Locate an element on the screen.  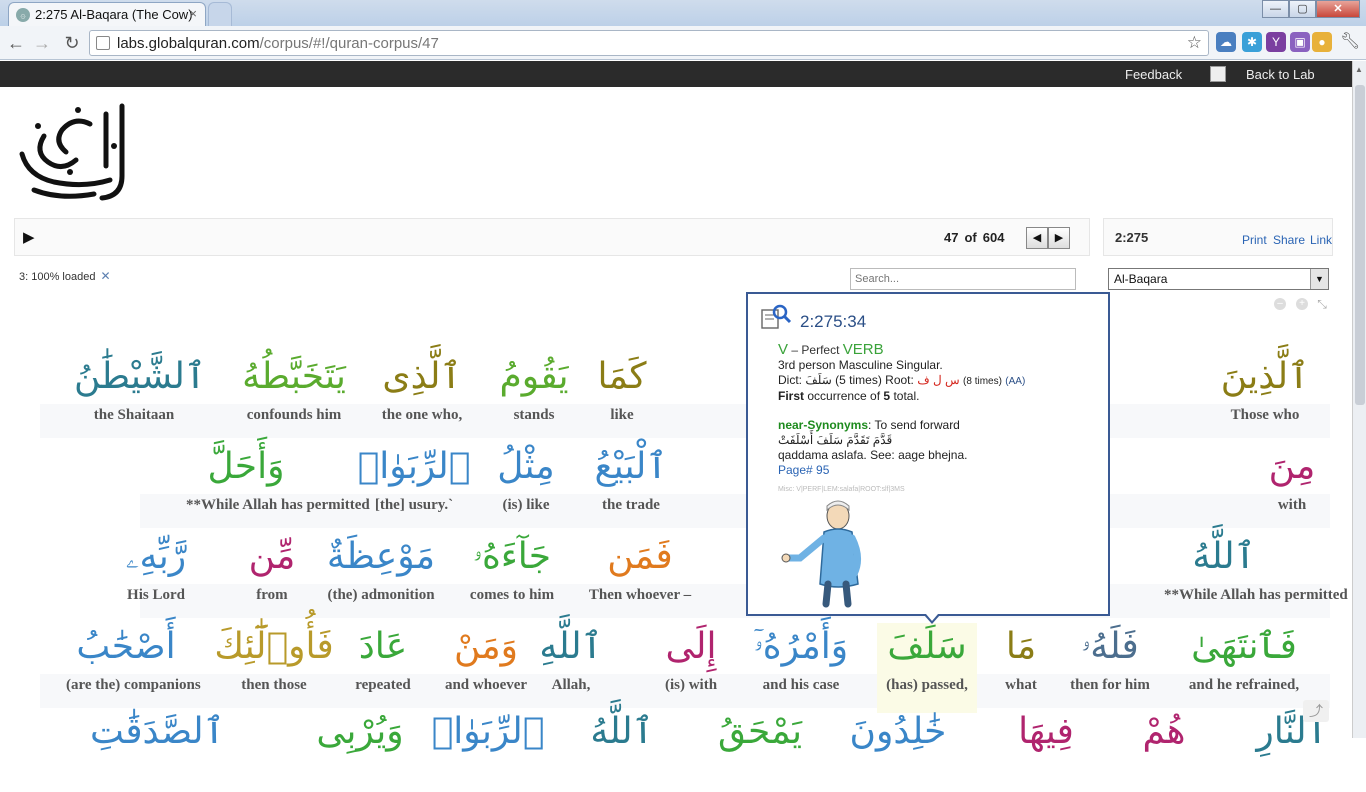
quran-word: ٱلَّذِينَ Those who is located at coordinates (1265, 395).